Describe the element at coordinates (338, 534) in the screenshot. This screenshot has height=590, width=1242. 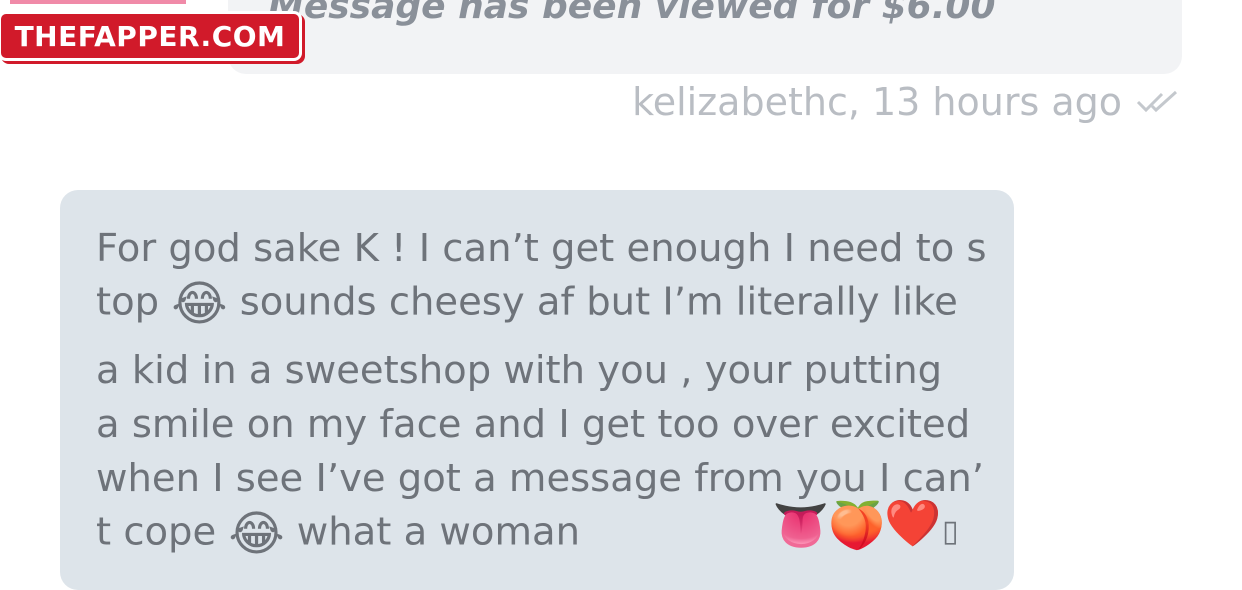
I see `message-line: t cope 😂 what a woman` at that location.